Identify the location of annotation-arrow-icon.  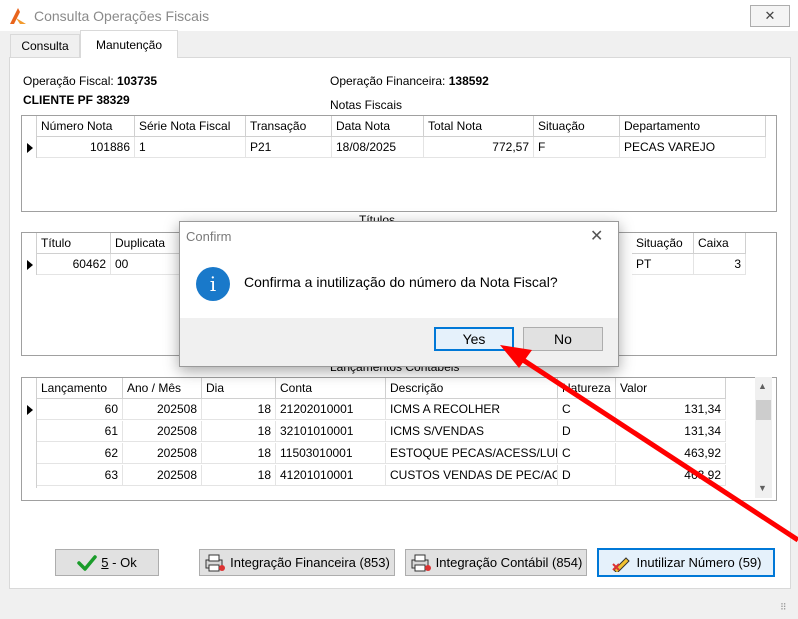
(649, 444).